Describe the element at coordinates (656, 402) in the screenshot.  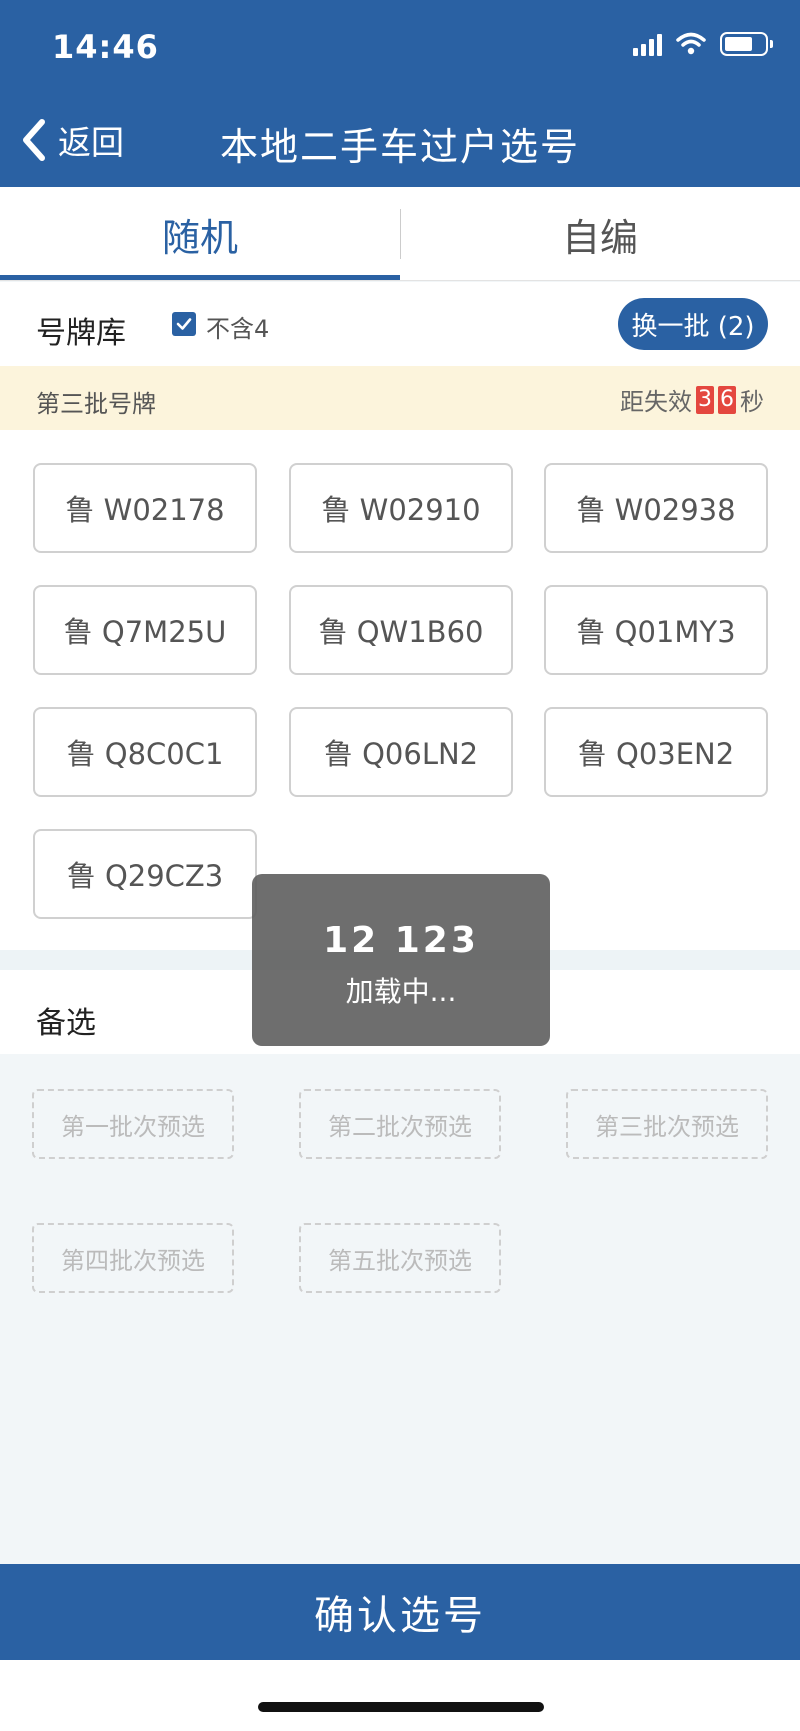
I see `countdown-prefix: 距失效` at that location.